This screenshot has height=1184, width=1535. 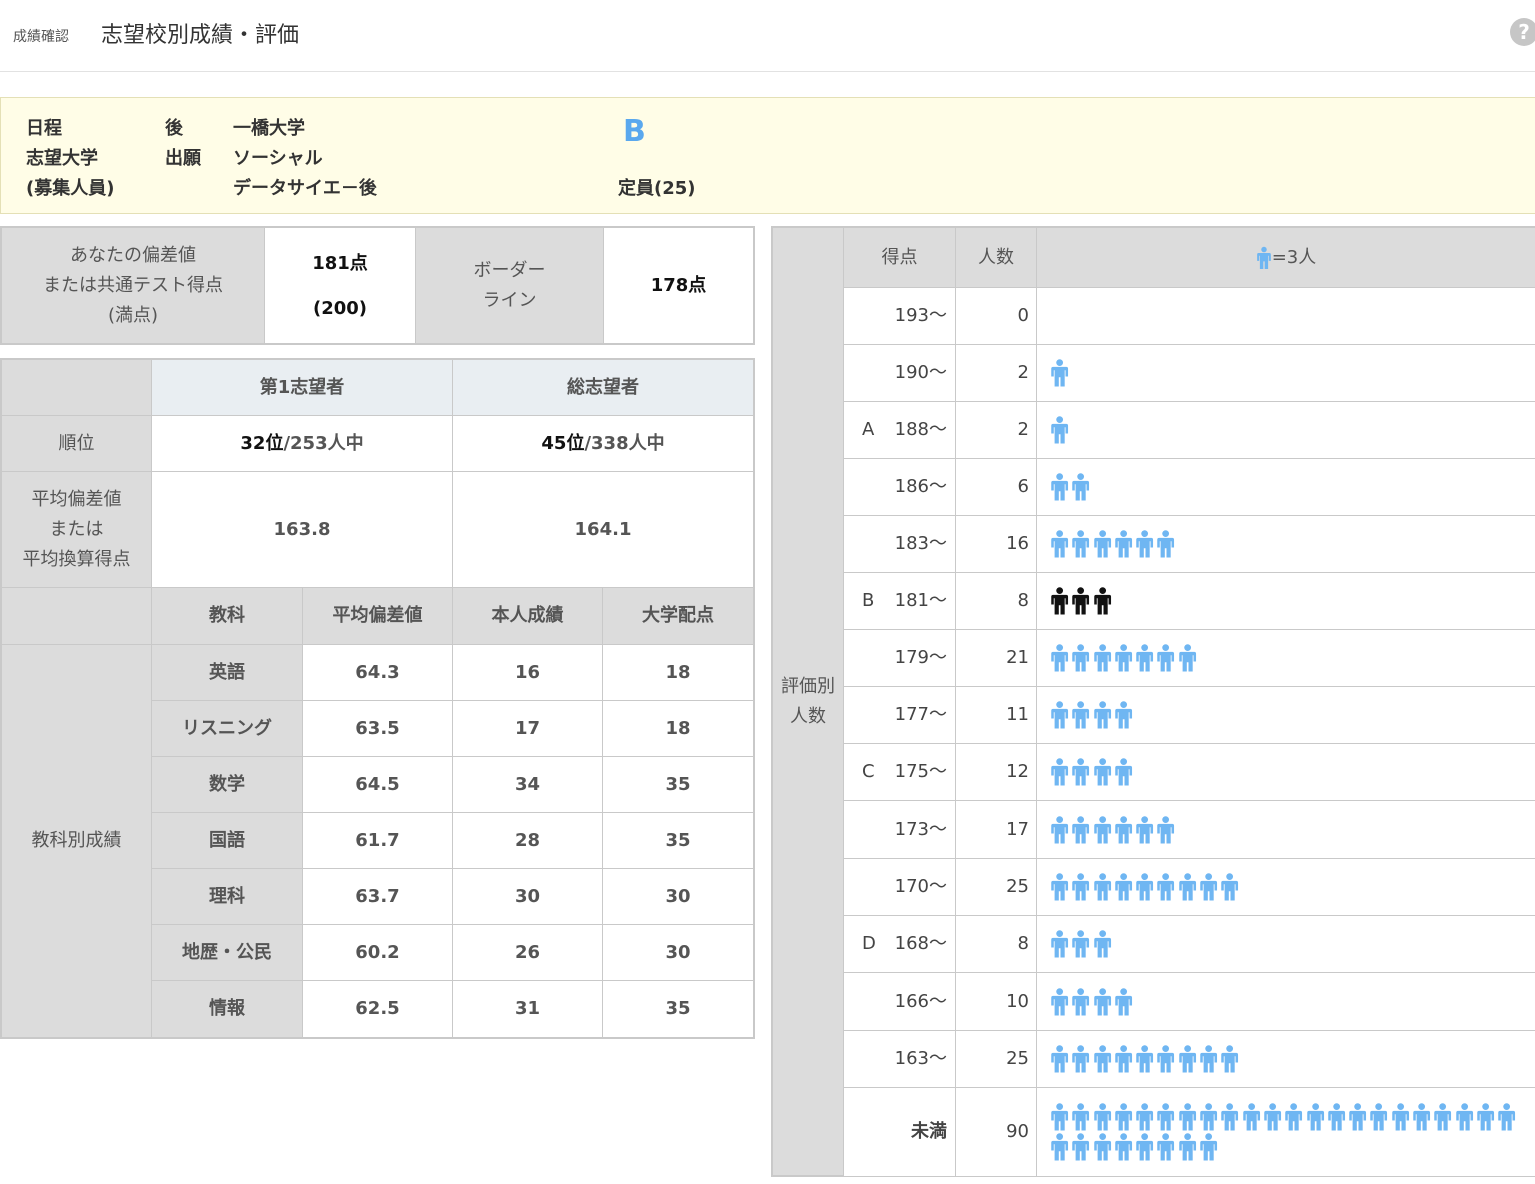 What do you see at coordinates (996, 1132) in the screenshot?
I see `count-cell: 90` at bounding box center [996, 1132].